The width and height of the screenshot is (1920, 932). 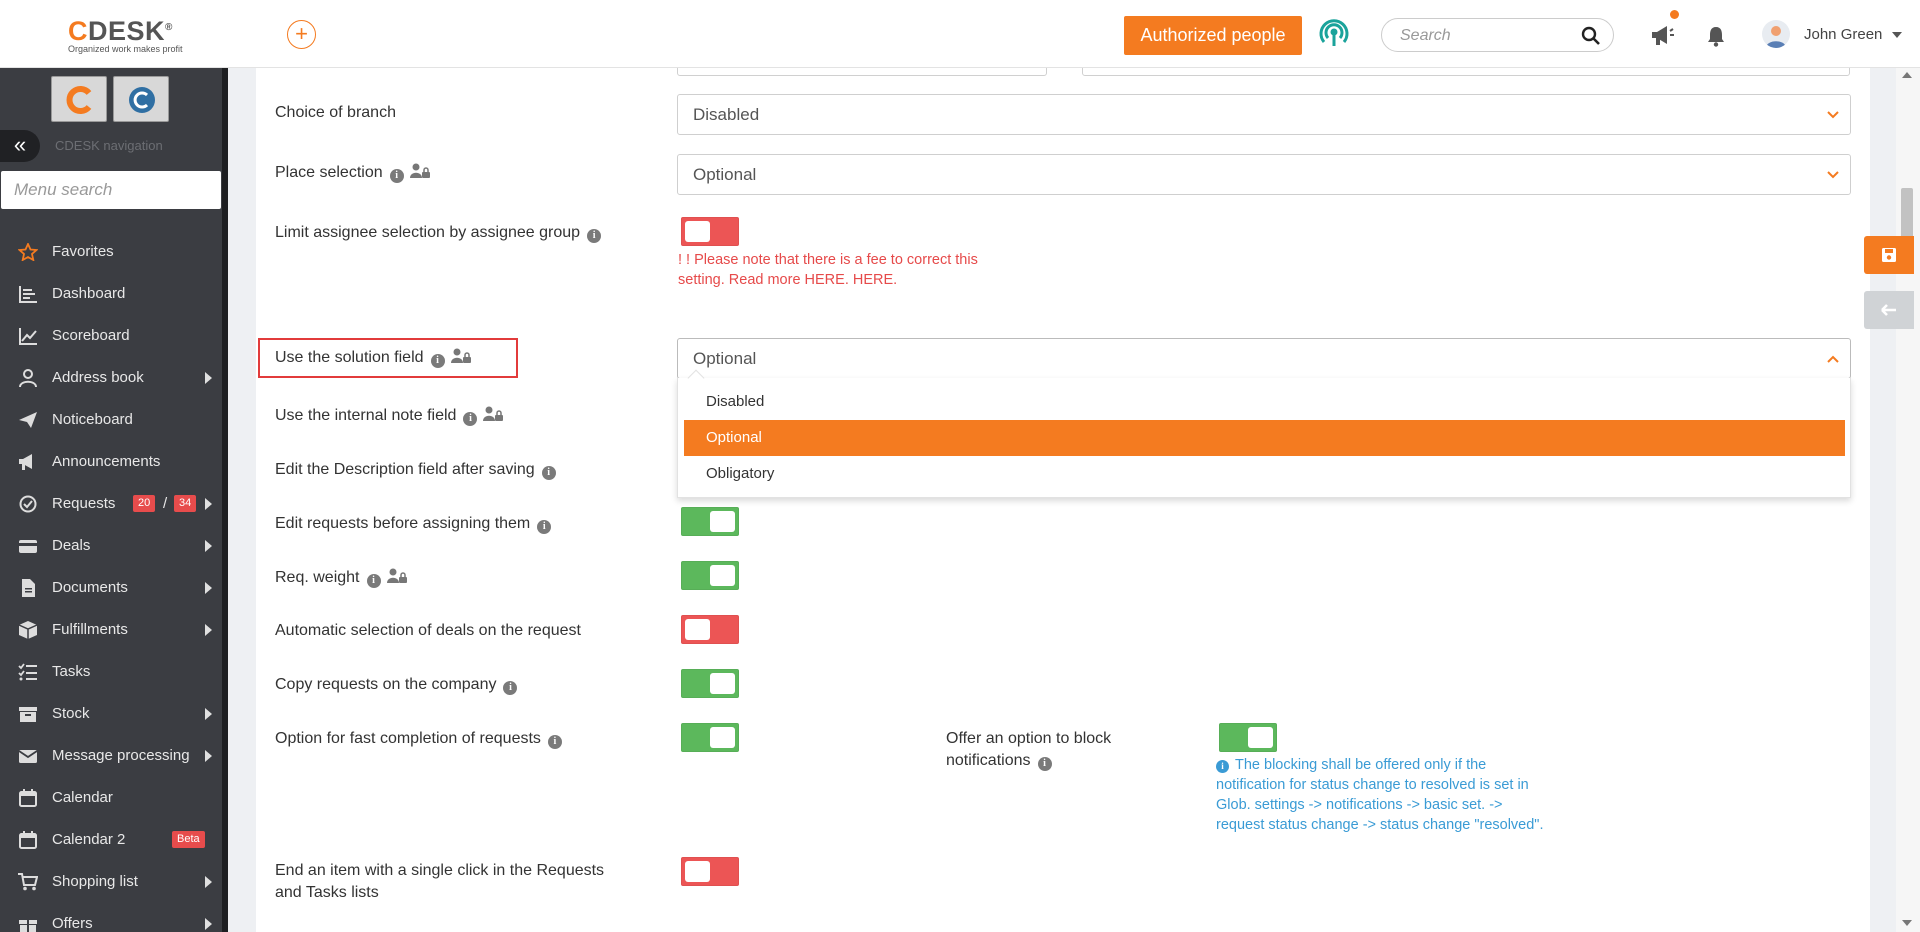 I want to click on broadcast-icon, so click(x=1334, y=34).